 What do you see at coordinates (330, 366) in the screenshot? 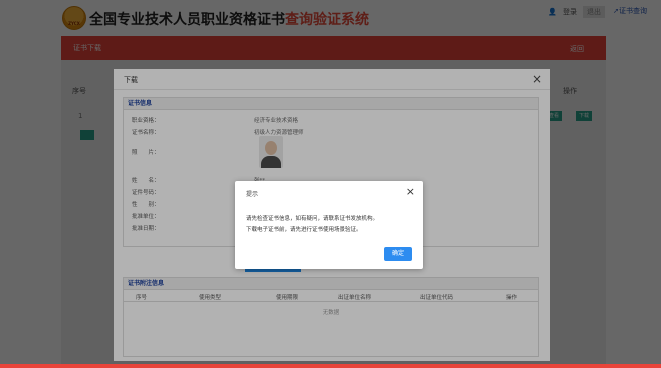
I see `bottom-strip` at bounding box center [330, 366].